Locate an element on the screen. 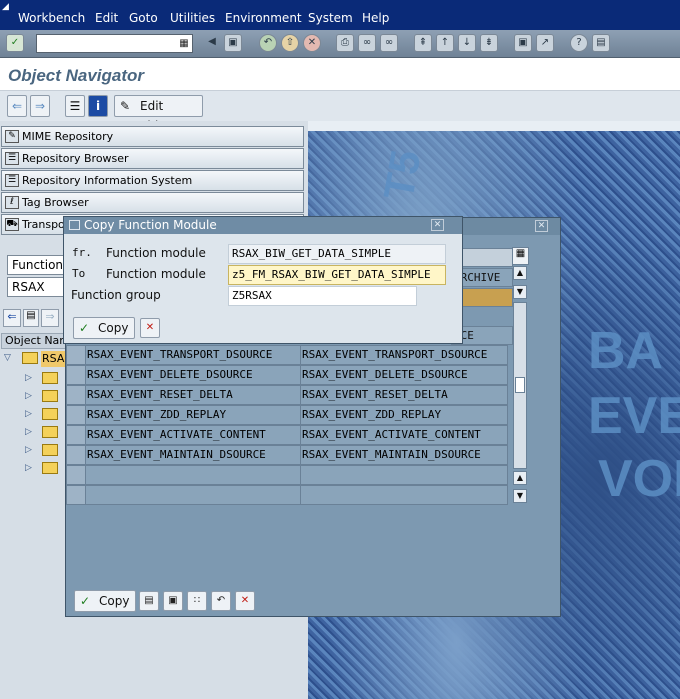 The height and width of the screenshot is (699, 680). find-icon: ∞ is located at coordinates (367, 43).